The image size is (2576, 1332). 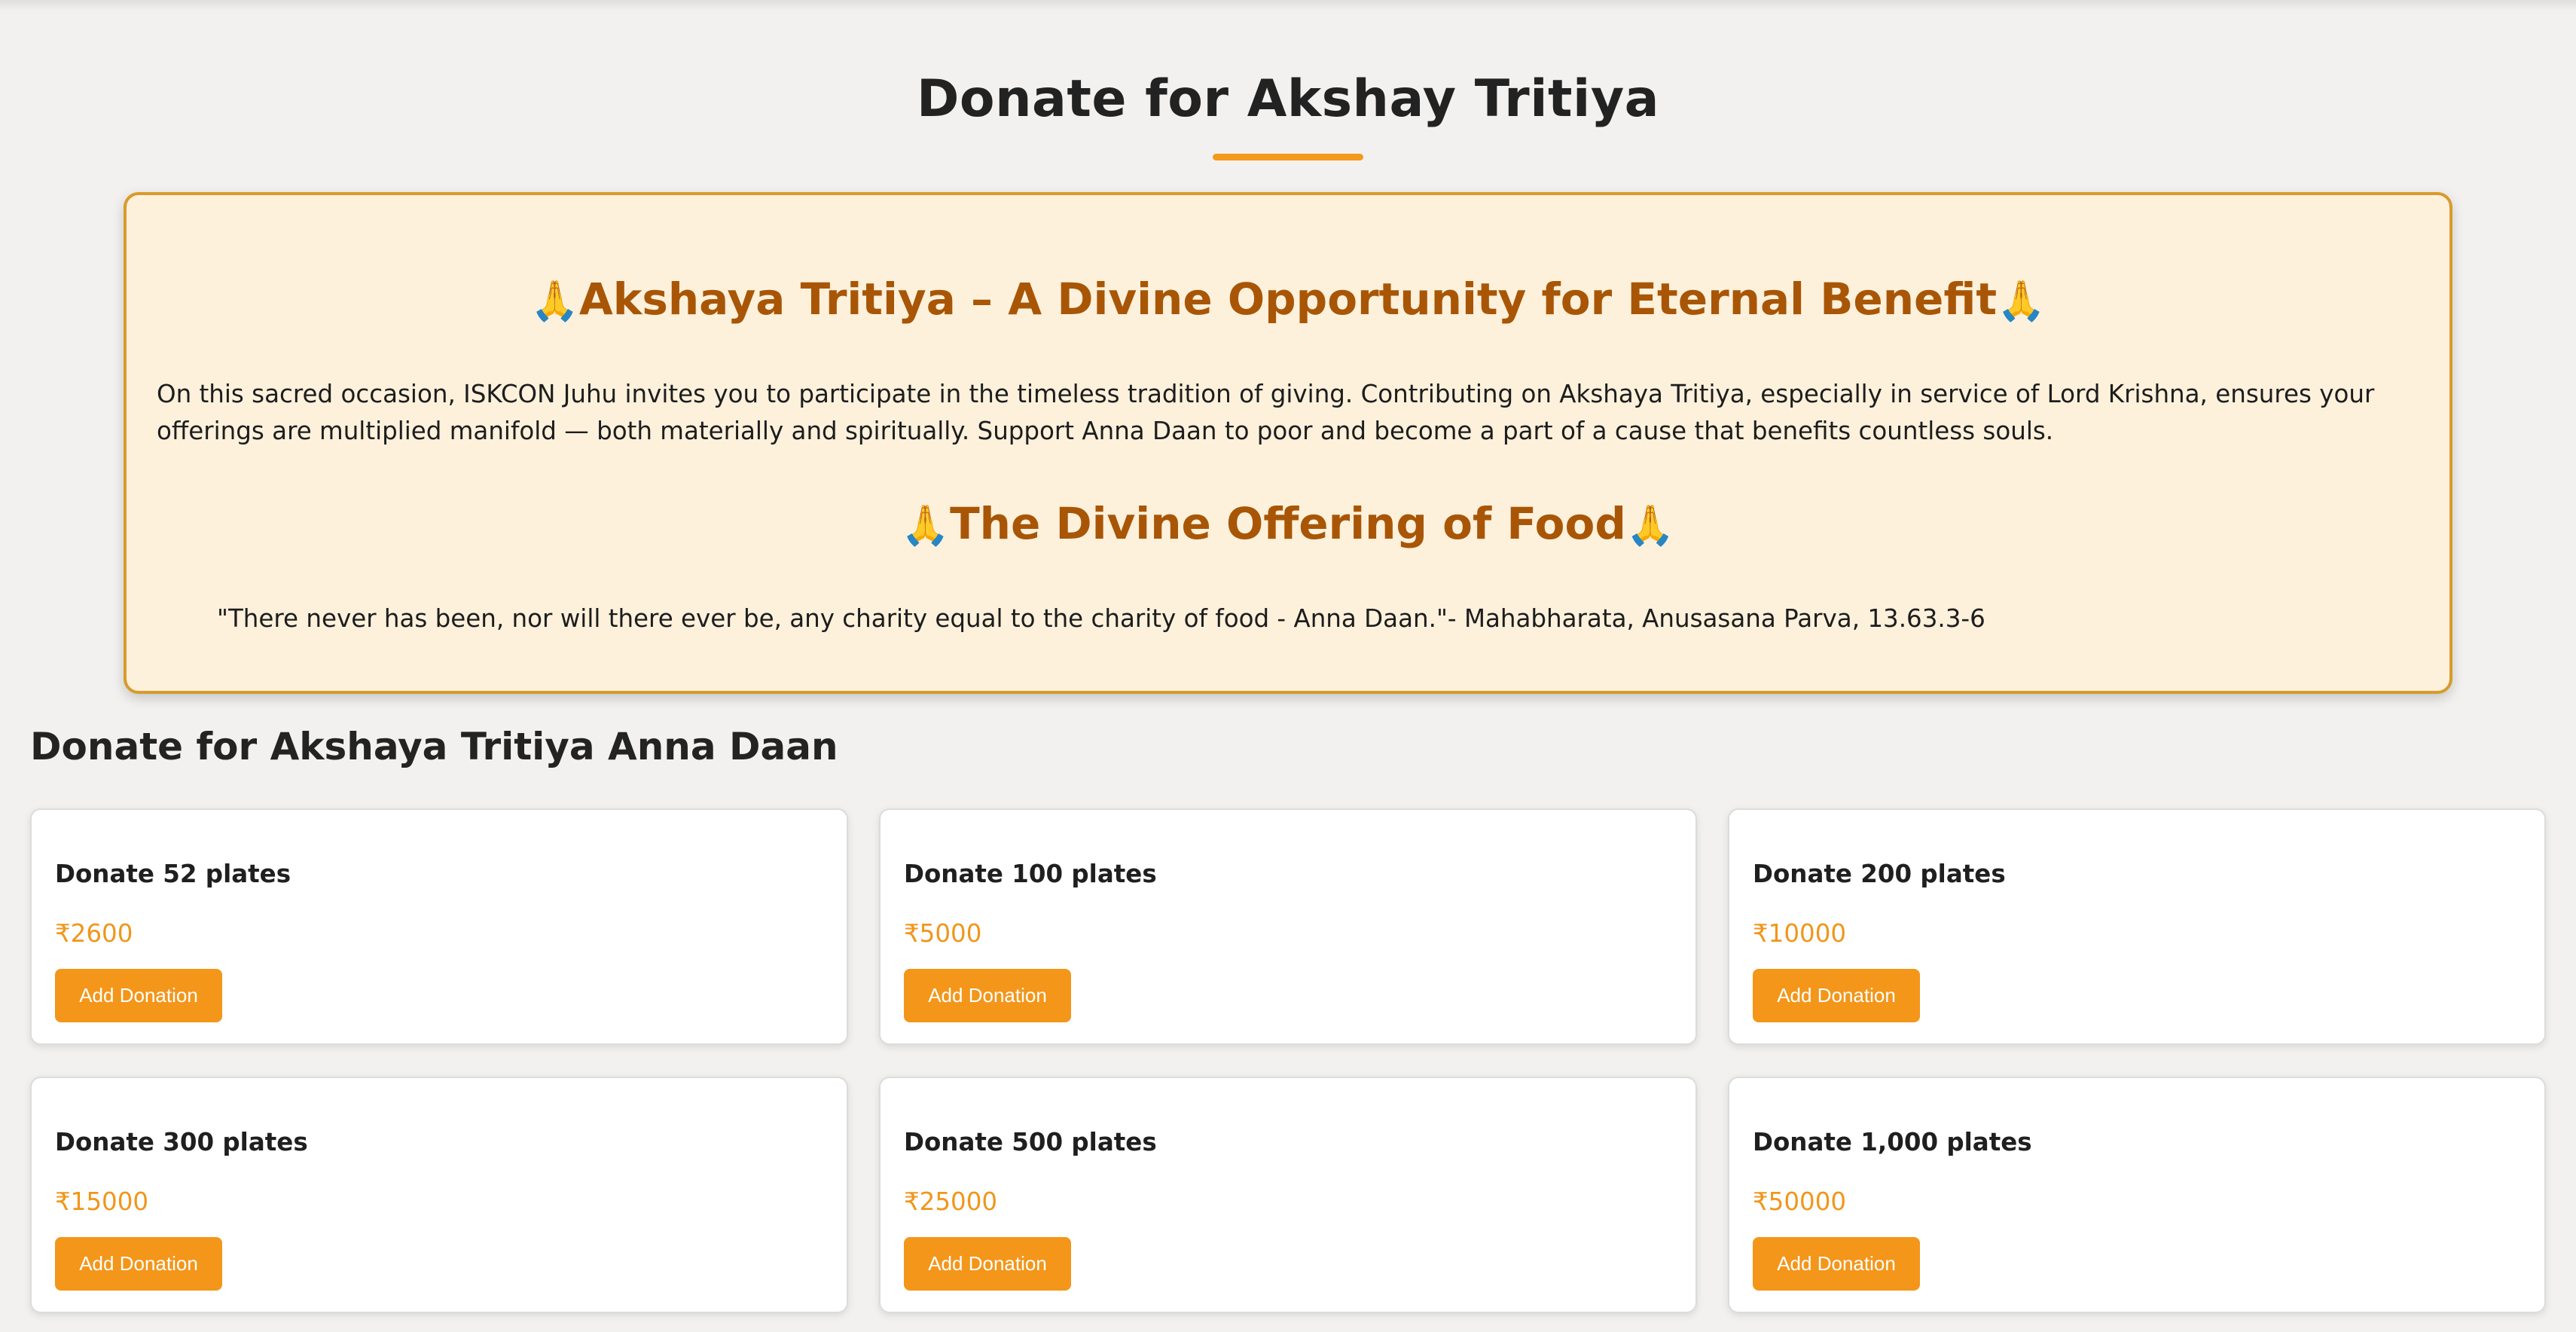 I want to click on card-price: ₹2600, so click(x=94, y=933).